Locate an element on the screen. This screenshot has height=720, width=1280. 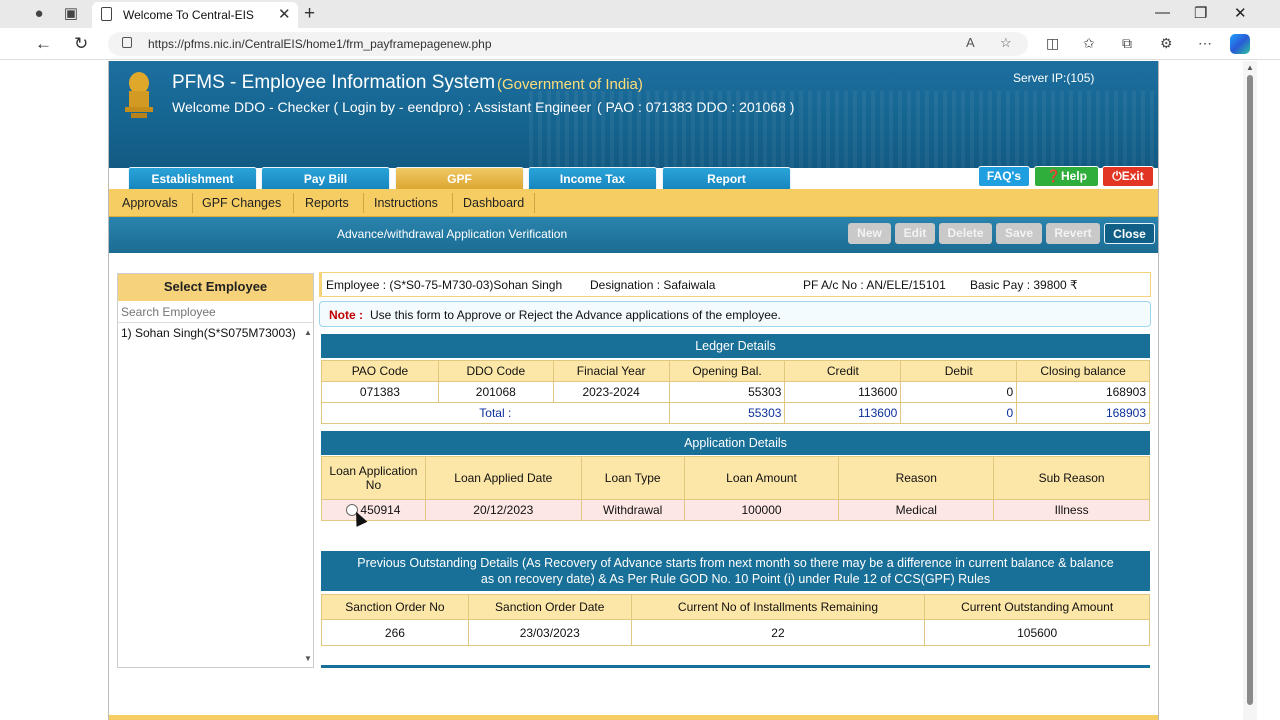
extensions-icon: ⚙ is located at coordinates (1166, 43).